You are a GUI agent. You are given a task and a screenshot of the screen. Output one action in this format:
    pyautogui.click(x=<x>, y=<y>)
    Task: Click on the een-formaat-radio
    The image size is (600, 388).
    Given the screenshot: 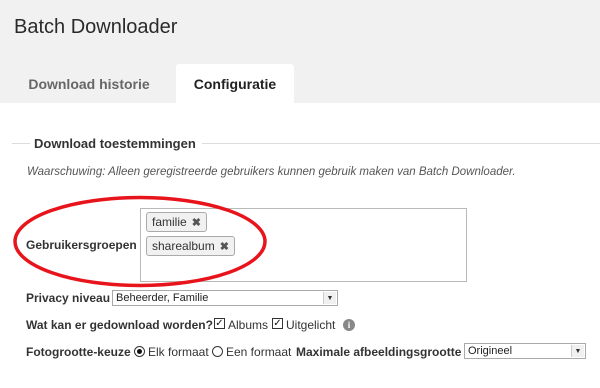 What is the action you would take?
    pyautogui.click(x=217, y=351)
    